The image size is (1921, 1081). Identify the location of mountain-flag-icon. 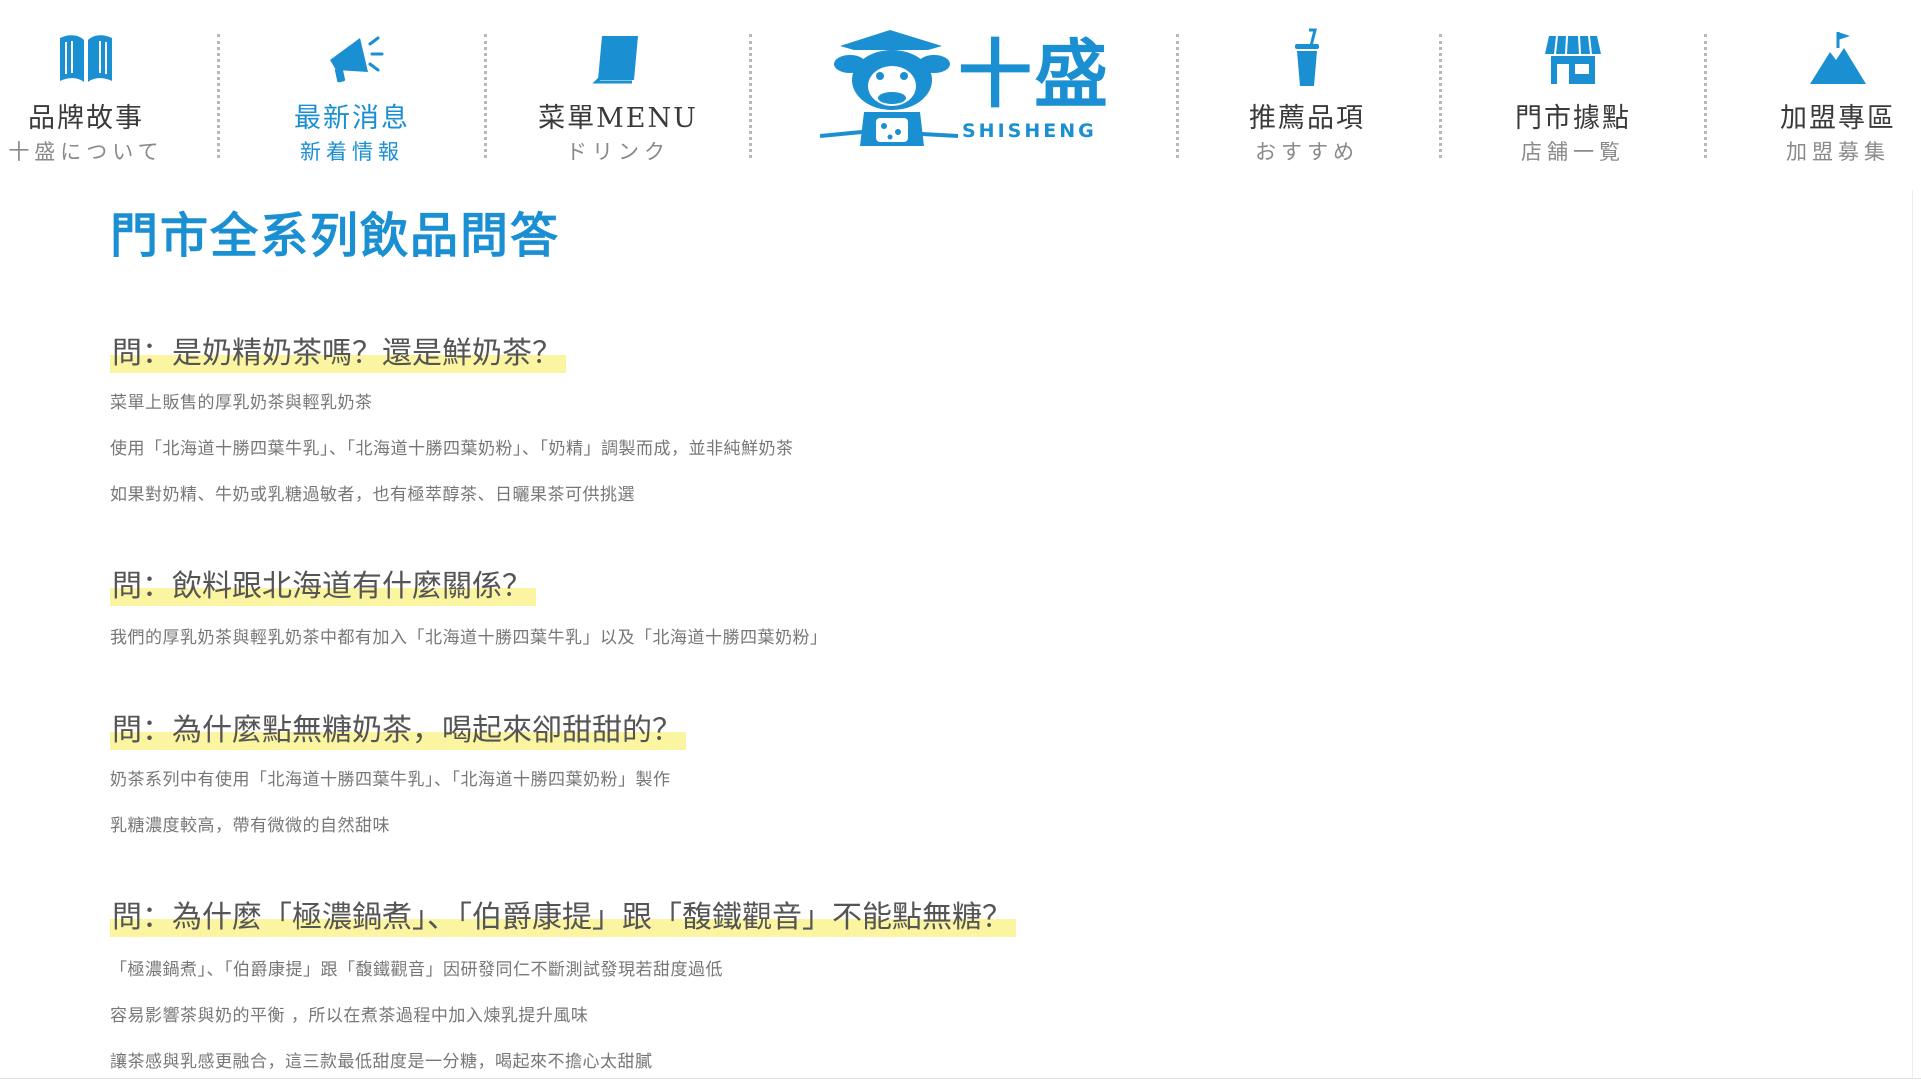
(1838, 58).